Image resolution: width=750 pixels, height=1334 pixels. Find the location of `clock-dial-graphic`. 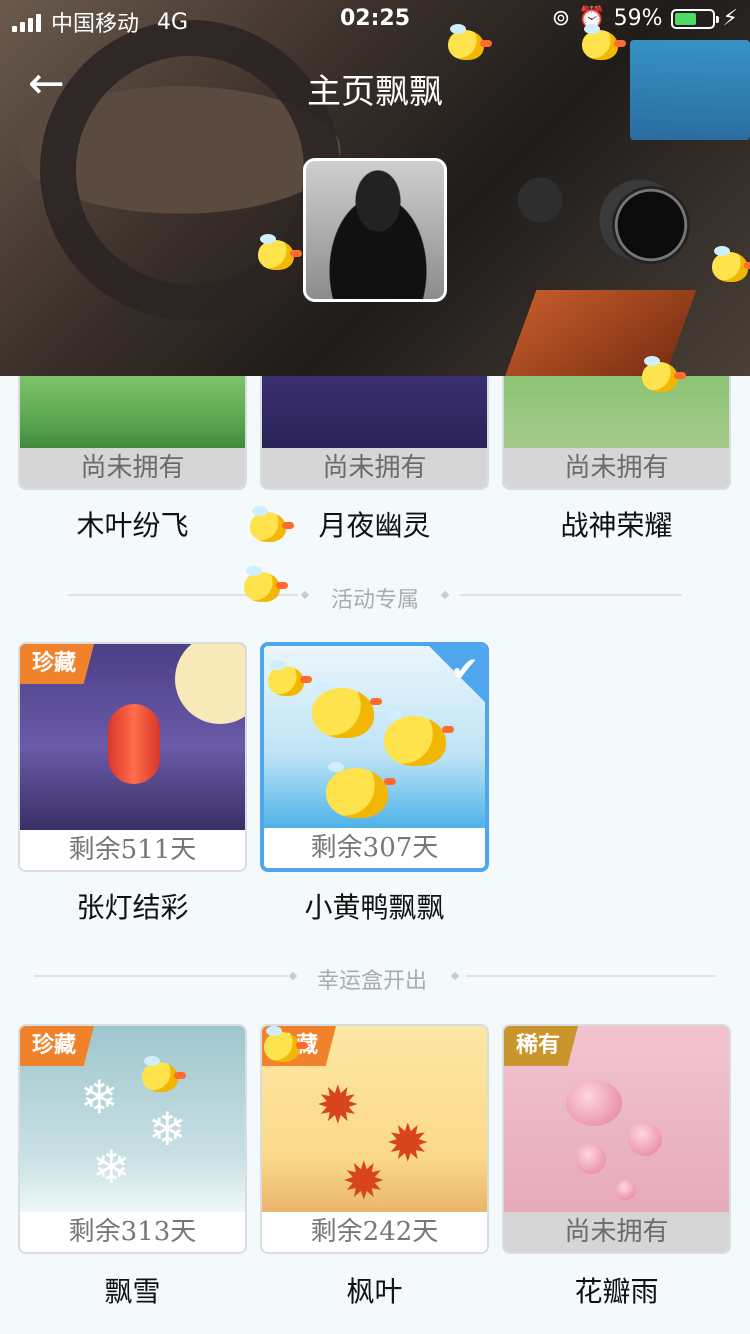

clock-dial-graphic is located at coordinates (651, 225).